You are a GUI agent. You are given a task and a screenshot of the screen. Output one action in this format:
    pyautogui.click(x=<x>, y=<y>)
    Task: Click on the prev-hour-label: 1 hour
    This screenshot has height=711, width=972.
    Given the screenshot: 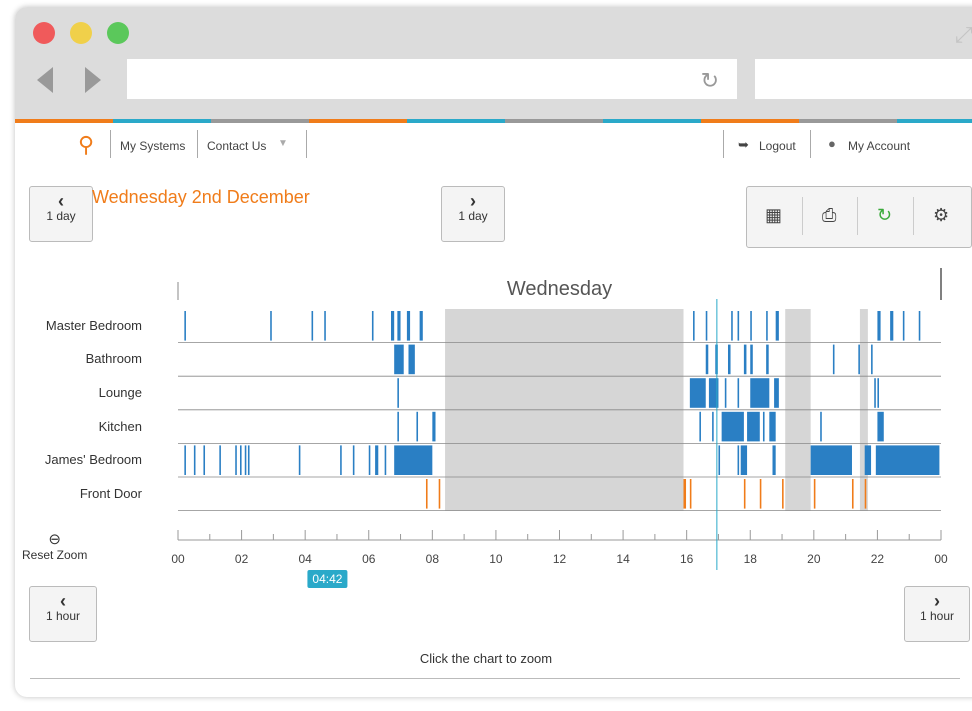 What is the action you would take?
    pyautogui.click(x=63, y=616)
    